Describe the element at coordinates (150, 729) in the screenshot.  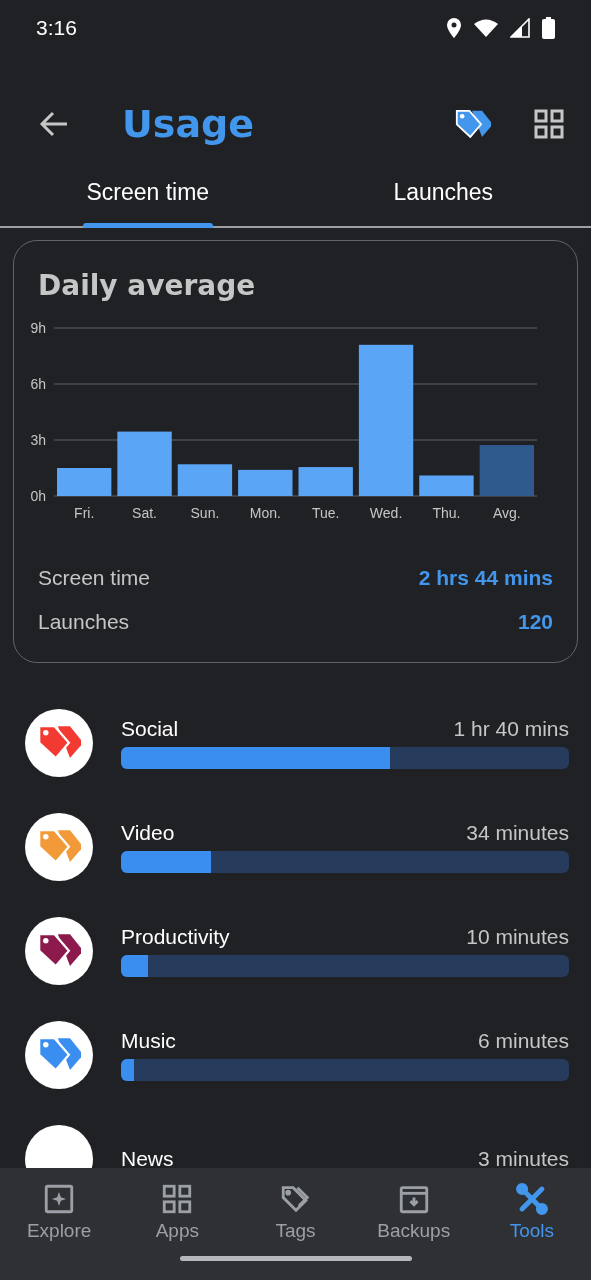
I see `category-name: Social` at that location.